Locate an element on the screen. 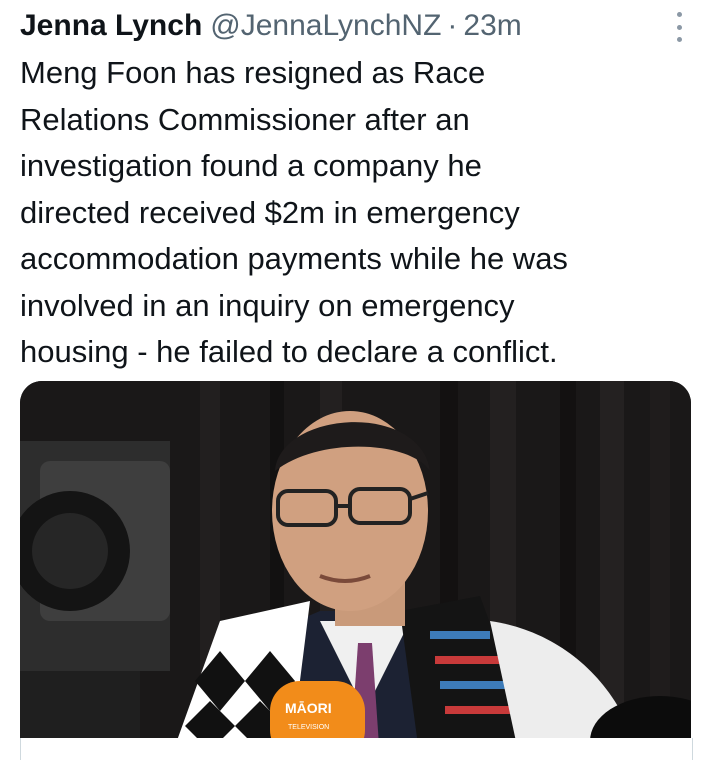 This screenshot has height=760, width=714. tweet-header: Jenna Lynch @JennaLynchNZ · 23m is located at coordinates (342, 26).